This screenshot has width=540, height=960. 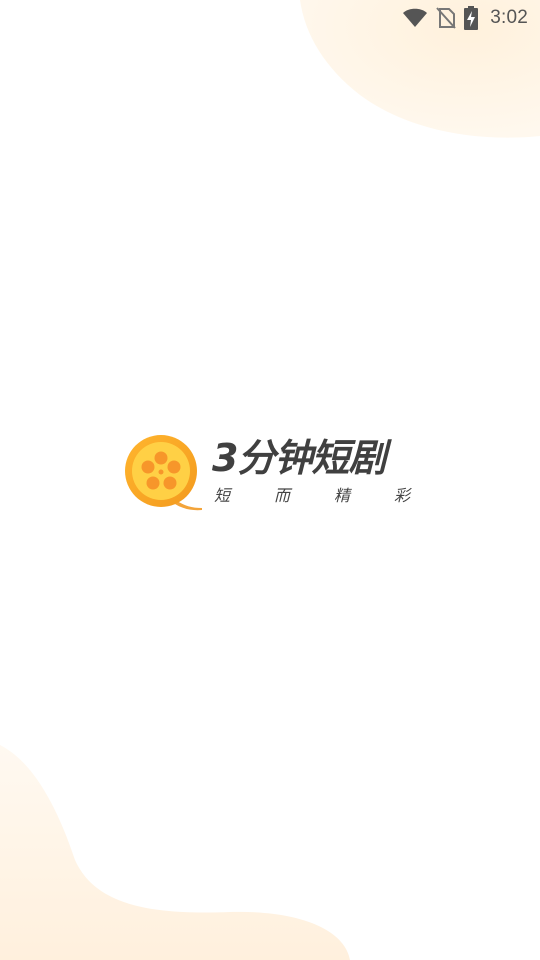 I want to click on status-time: 3:02, so click(x=509, y=17).